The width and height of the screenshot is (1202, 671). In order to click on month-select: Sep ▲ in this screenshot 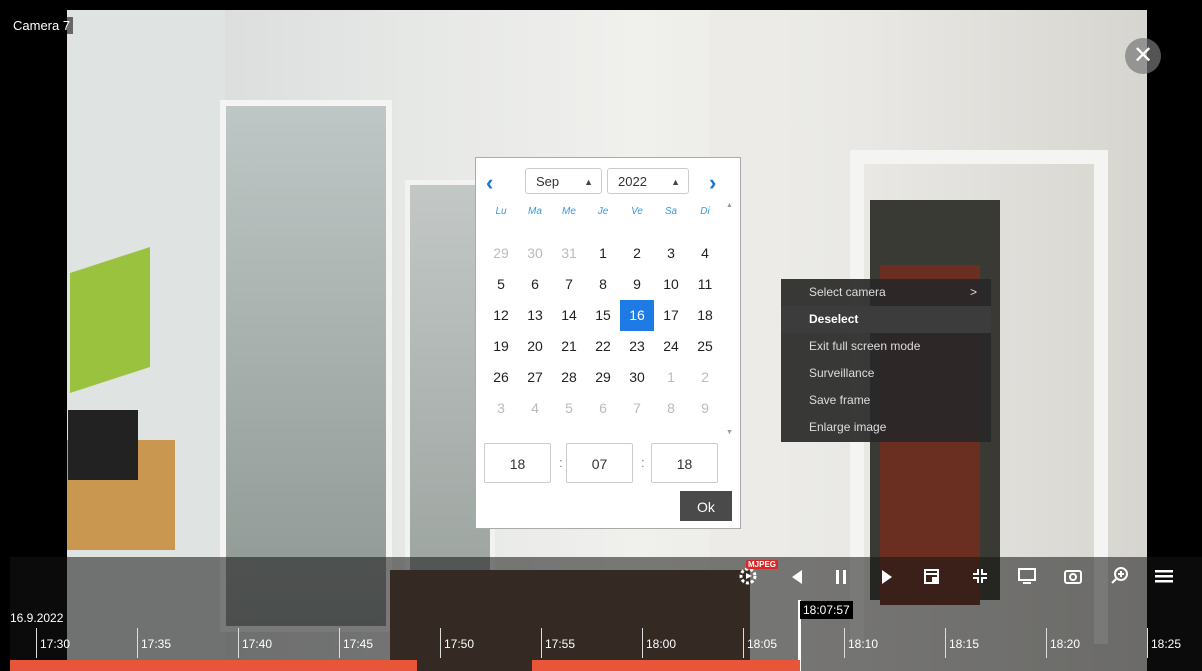, I will do `click(563, 181)`.